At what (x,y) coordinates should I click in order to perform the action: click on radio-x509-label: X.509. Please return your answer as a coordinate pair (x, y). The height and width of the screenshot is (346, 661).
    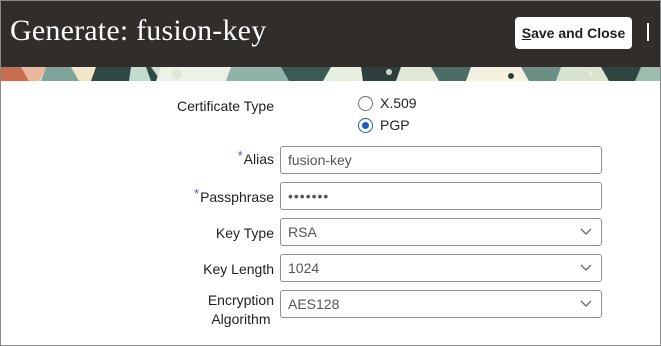
    Looking at the image, I should click on (398, 103).